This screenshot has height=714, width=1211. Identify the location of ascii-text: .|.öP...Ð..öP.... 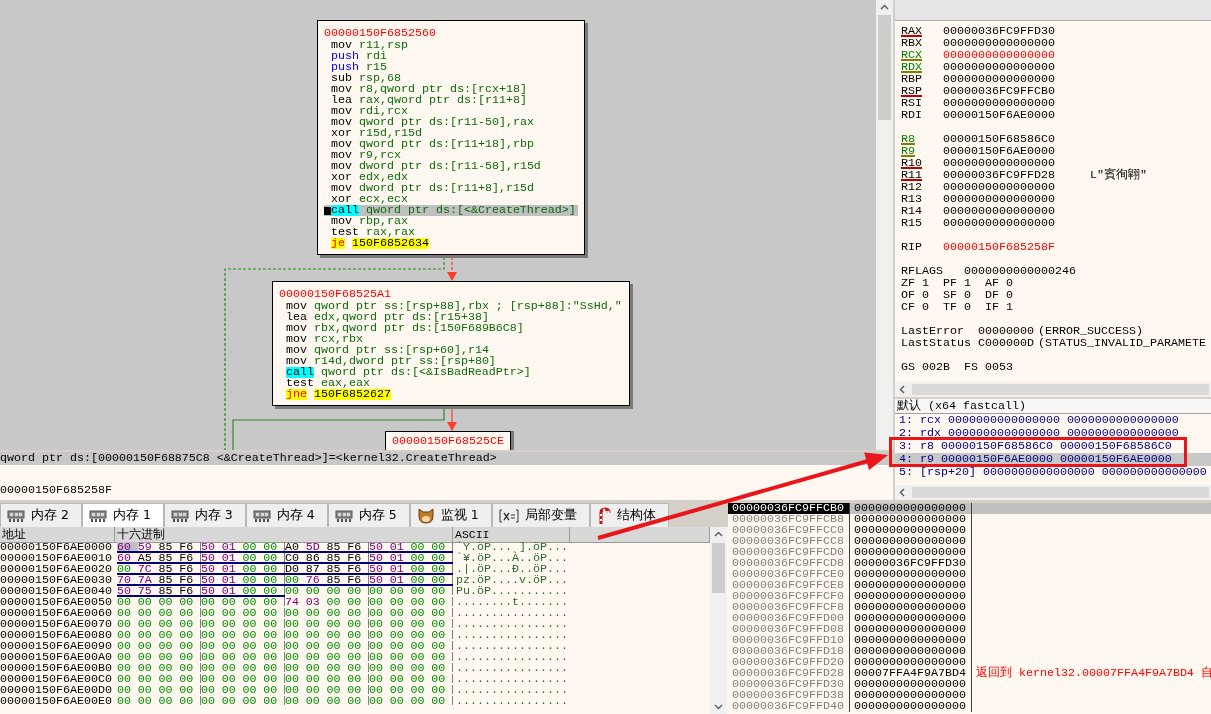
(512, 569).